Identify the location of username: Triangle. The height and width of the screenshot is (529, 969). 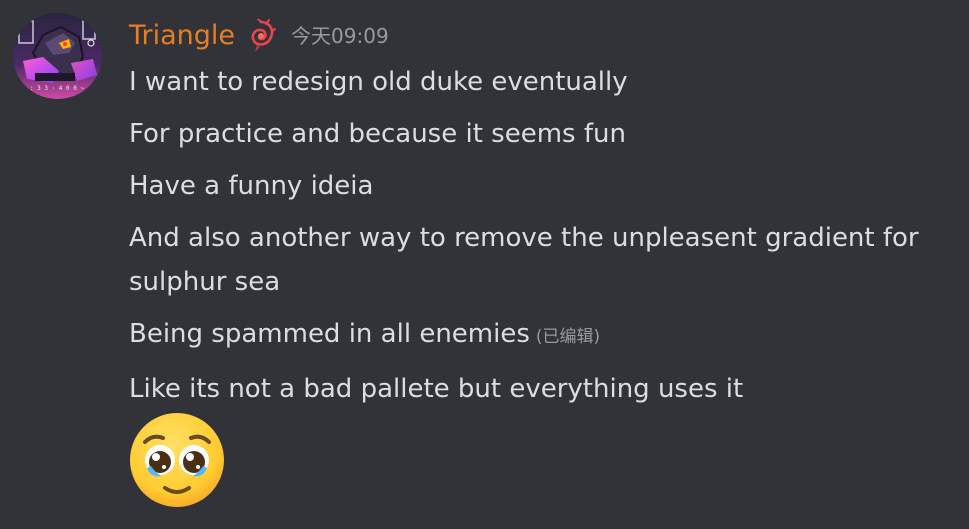
(182, 36).